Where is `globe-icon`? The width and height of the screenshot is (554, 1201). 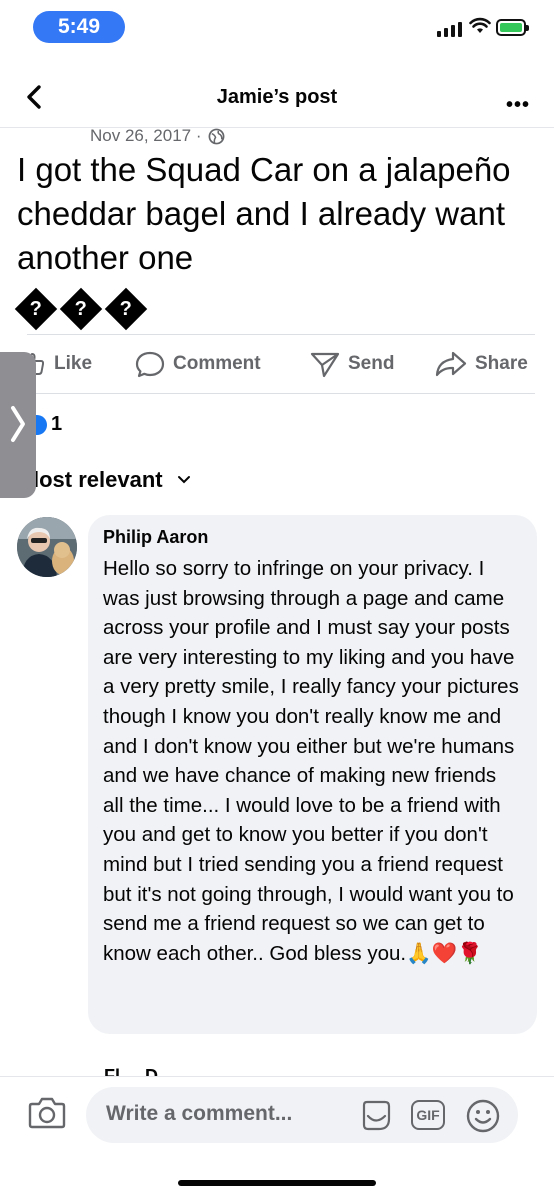
globe-icon is located at coordinates (216, 136).